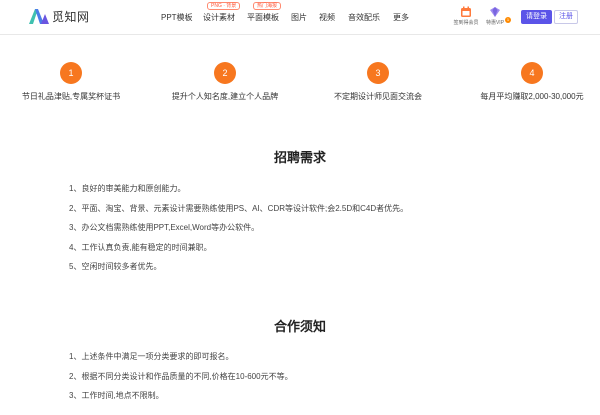 Image resolution: width=600 pixels, height=415 pixels. I want to click on list-item: 3、工作时间,地点不限制。, so click(116, 395).